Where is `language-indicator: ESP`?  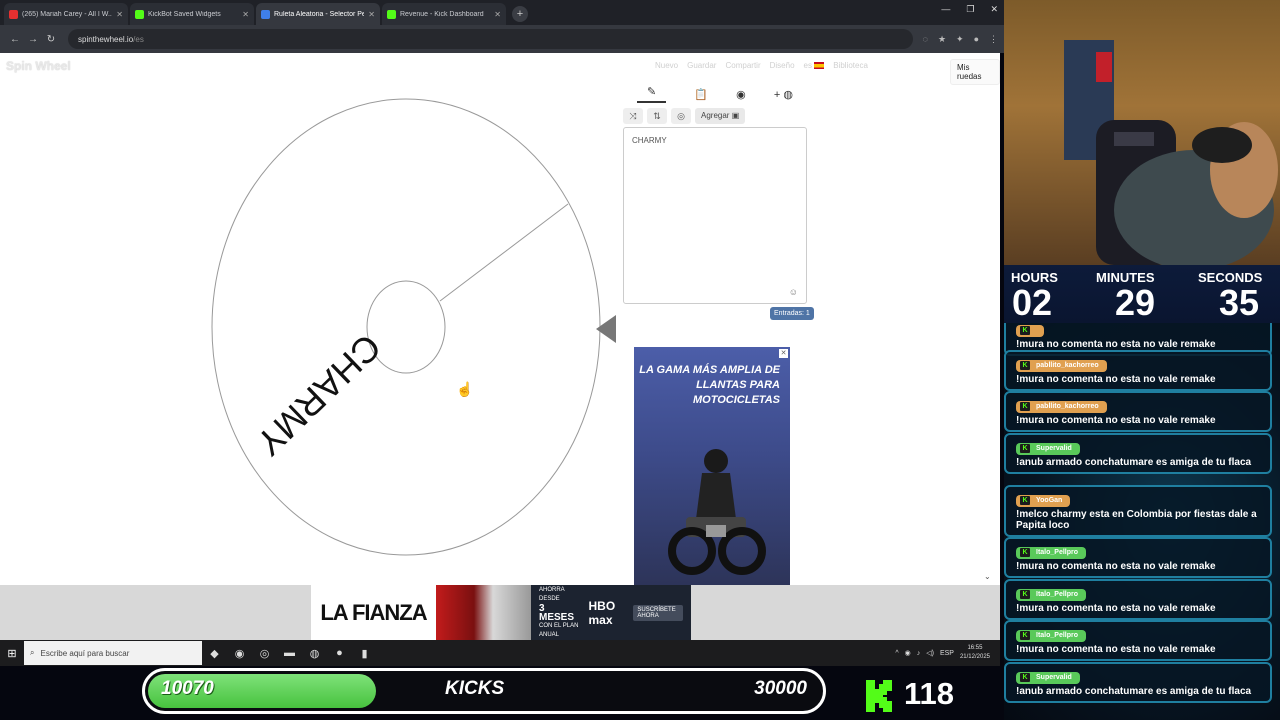 language-indicator: ESP is located at coordinates (947, 653).